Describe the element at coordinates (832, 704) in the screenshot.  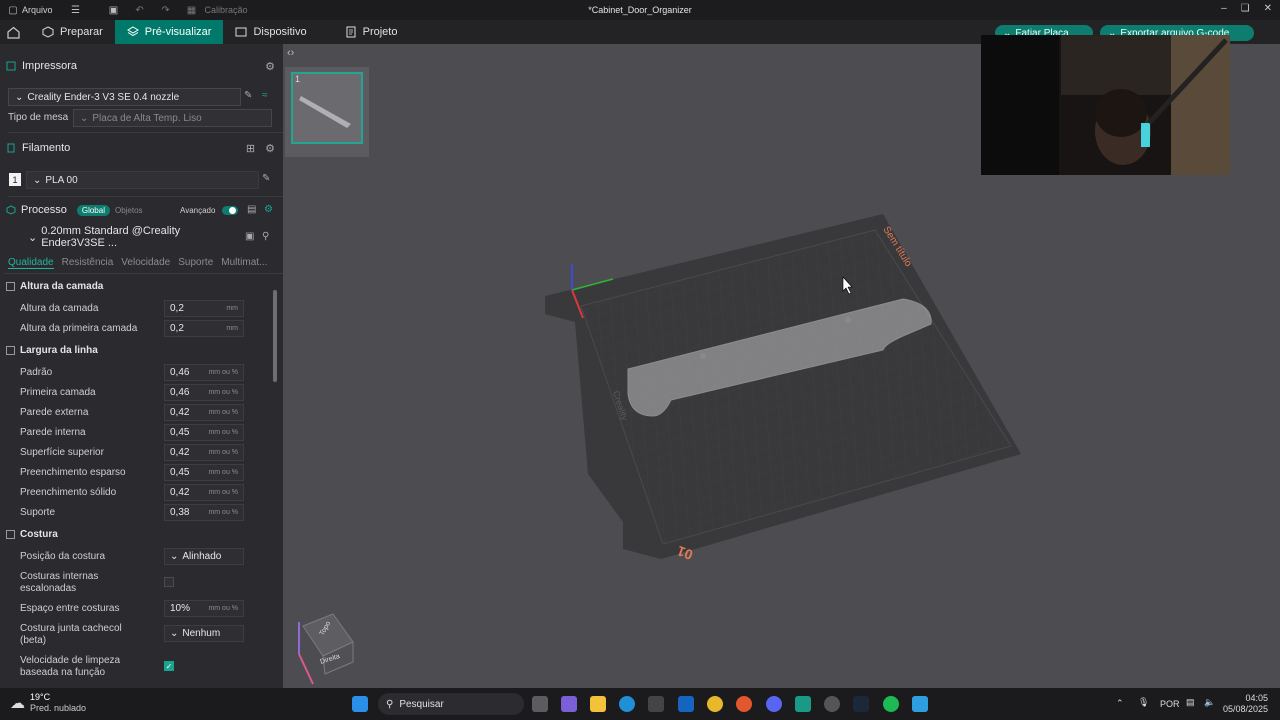
I see `obs-icon` at that location.